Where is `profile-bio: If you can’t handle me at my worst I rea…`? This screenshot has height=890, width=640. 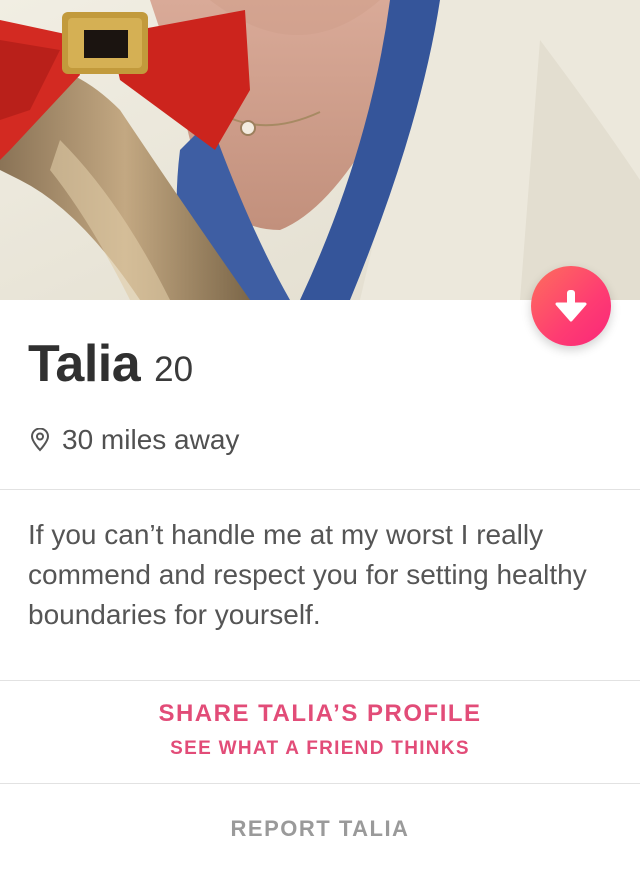
profile-bio: If you can’t handle me at my worst I rea… is located at coordinates (307, 574).